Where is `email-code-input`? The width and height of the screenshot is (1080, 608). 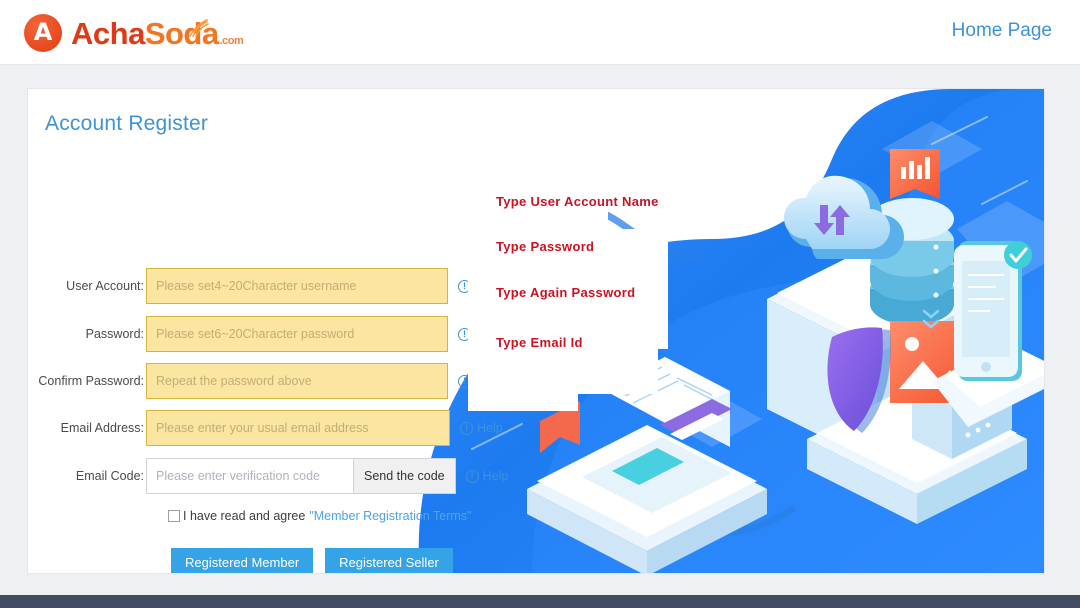 email-code-input is located at coordinates (250, 476).